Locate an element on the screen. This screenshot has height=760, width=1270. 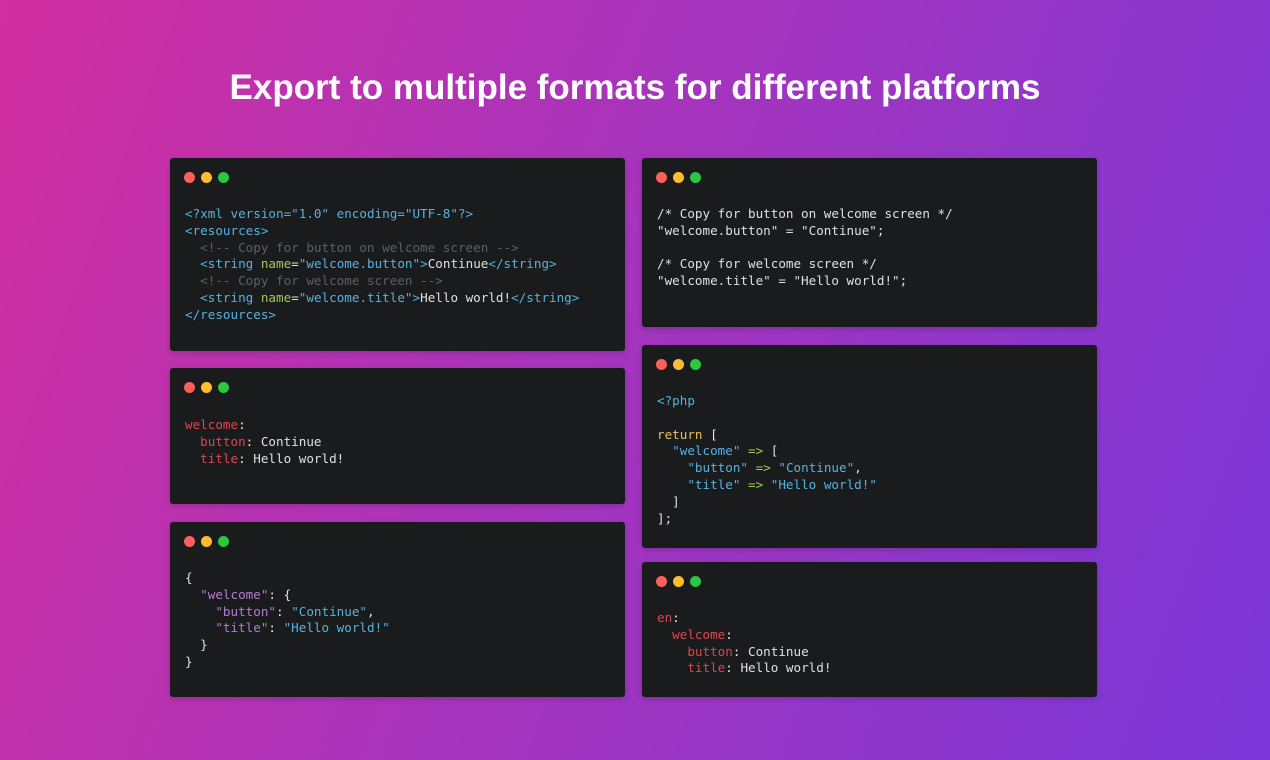
code-key: title is located at coordinates (219, 458).